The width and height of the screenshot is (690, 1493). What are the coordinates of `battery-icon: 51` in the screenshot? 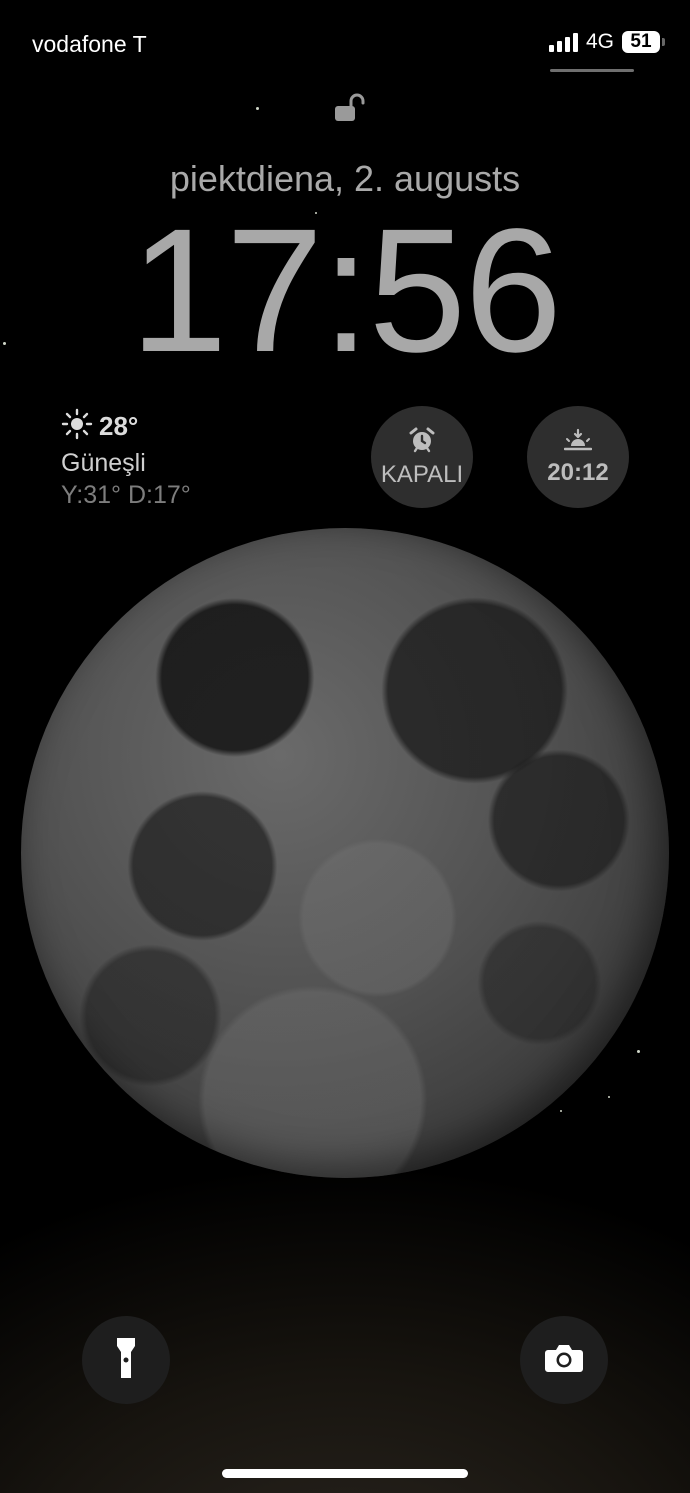 It's located at (643, 42).